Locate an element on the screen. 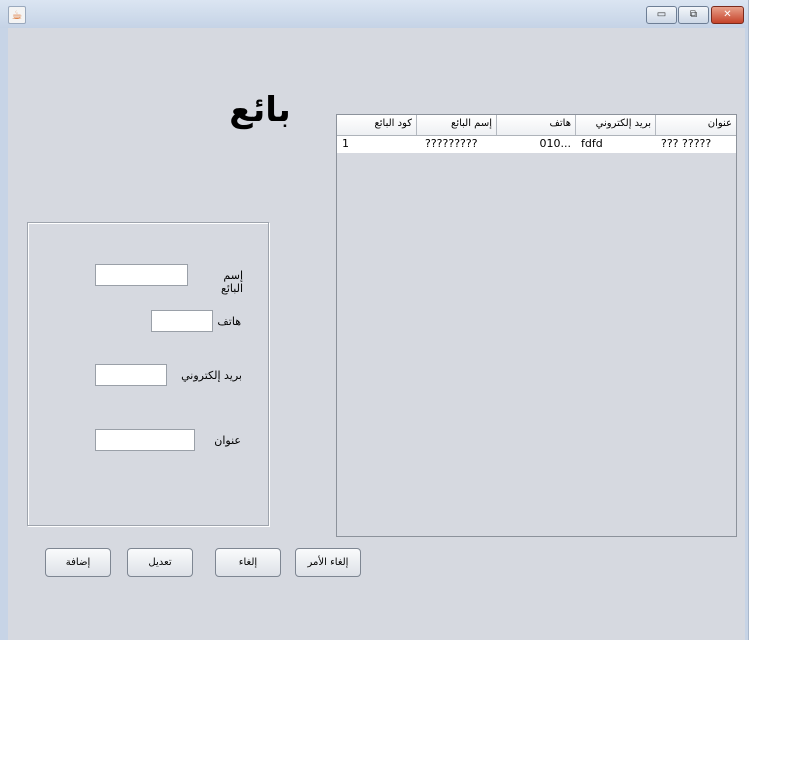 The width and height of the screenshot is (796, 764). cell-address: ??? ????? is located at coordinates (696, 144).